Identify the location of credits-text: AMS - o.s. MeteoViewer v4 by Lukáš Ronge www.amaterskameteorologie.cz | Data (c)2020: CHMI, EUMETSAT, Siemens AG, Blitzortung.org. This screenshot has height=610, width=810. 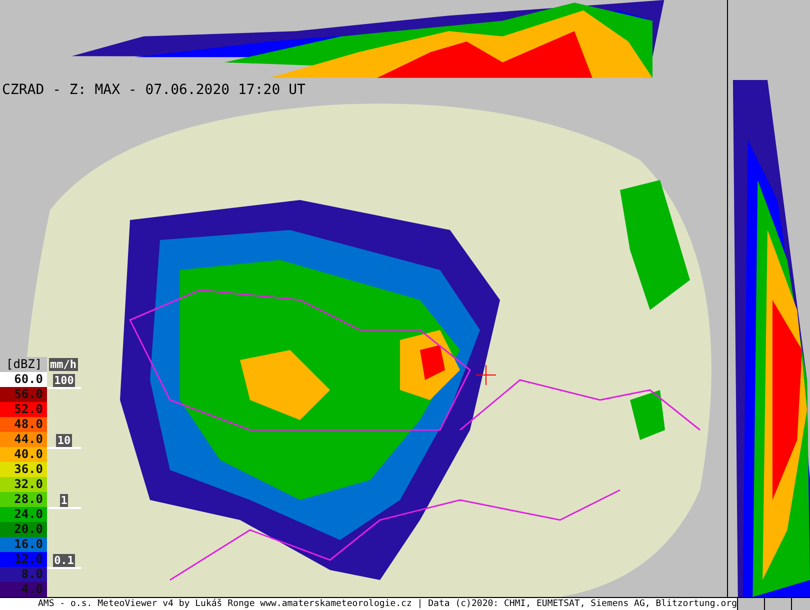
(387, 604).